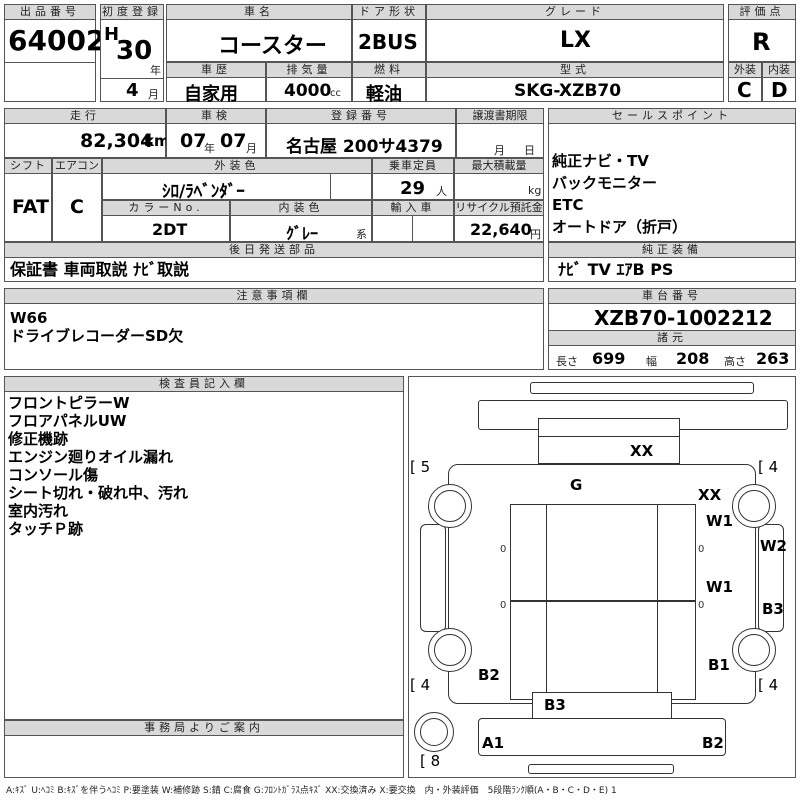  Describe the element at coordinates (91, 457) in the screenshot. I see `inspector-line-4: エンジン廻りオイル漏れ` at that location.